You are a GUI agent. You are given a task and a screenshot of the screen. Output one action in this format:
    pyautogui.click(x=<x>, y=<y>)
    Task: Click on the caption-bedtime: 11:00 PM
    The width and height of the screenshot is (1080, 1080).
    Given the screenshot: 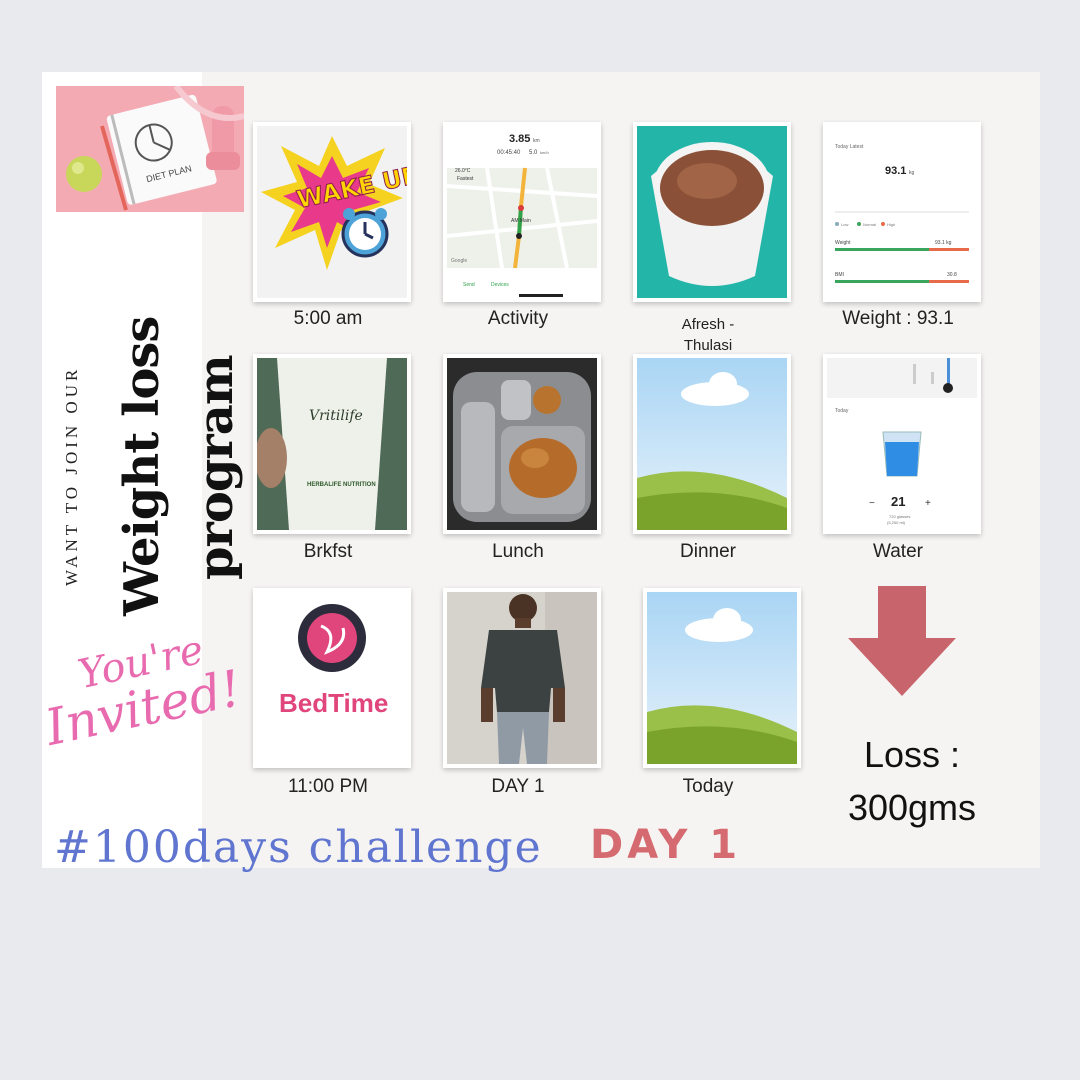 What is the action you would take?
    pyautogui.click(x=328, y=786)
    